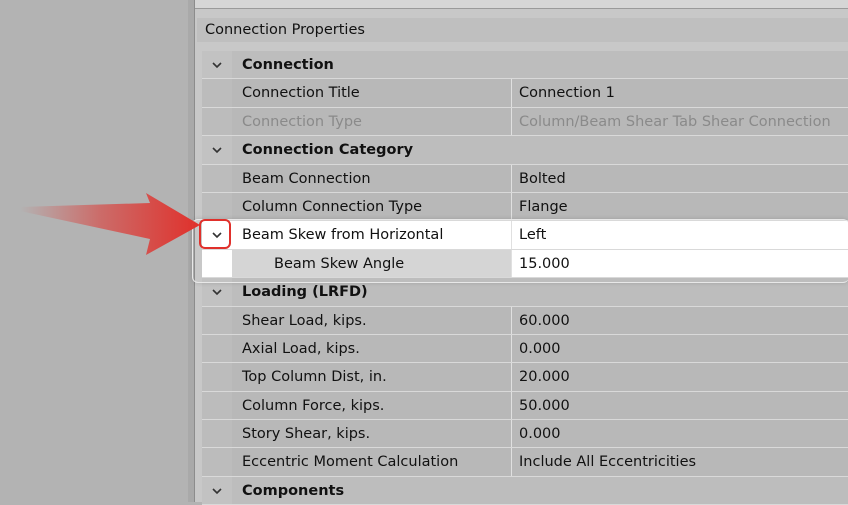 This screenshot has width=848, height=505. What do you see at coordinates (215, 234) in the screenshot?
I see `expander-highlight-box` at bounding box center [215, 234].